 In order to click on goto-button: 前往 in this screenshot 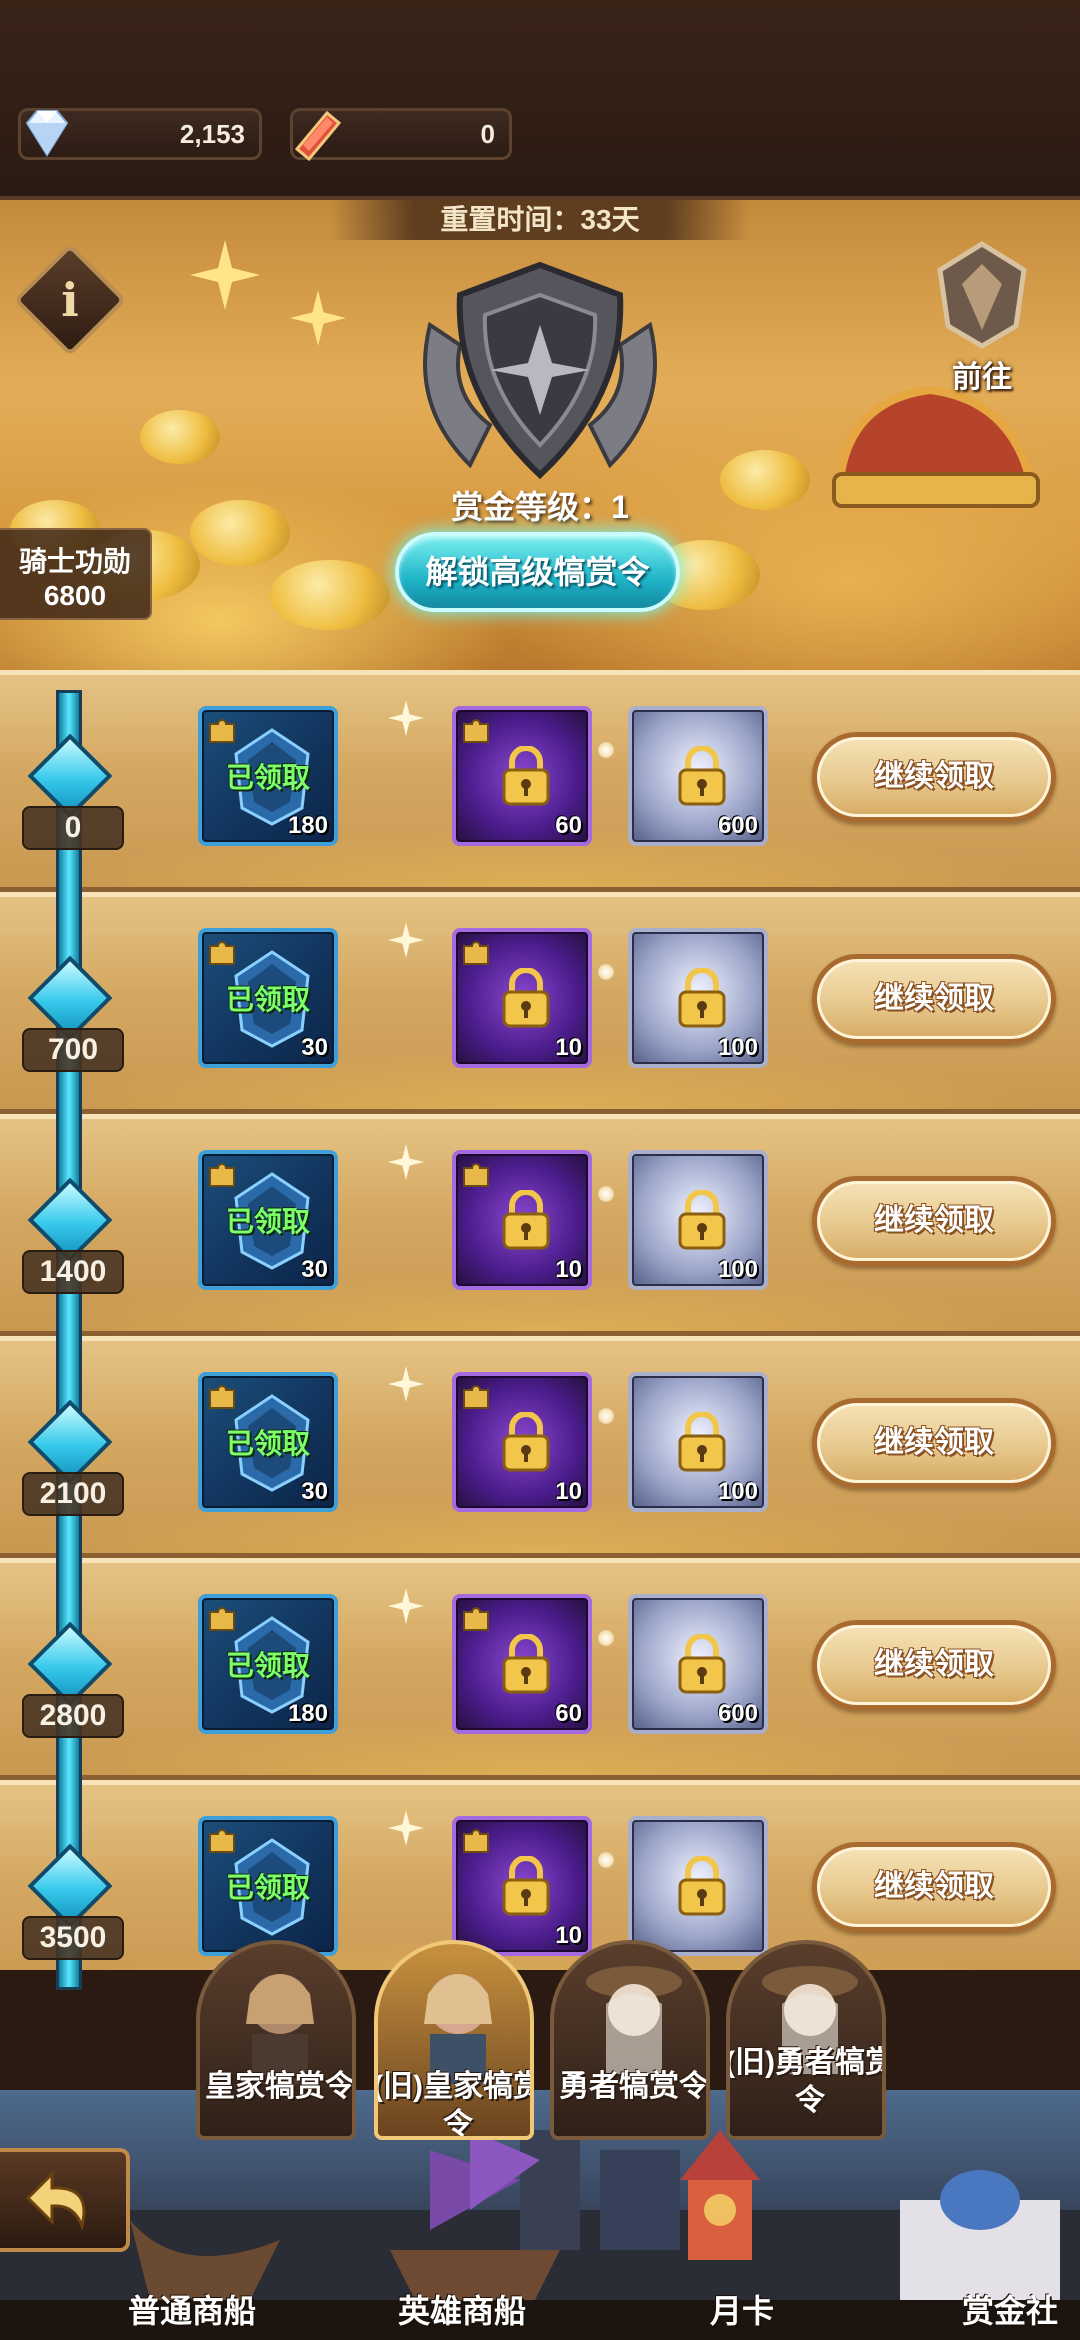, I will do `click(982, 317)`.